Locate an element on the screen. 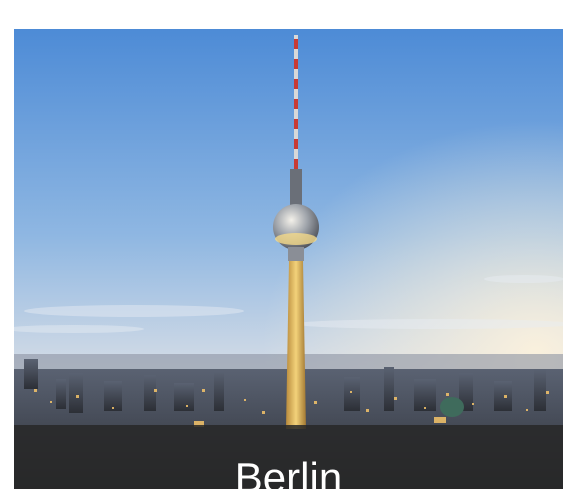 Image resolution: width=564 pixels, height=489 pixels. dome is located at coordinates (452, 407).